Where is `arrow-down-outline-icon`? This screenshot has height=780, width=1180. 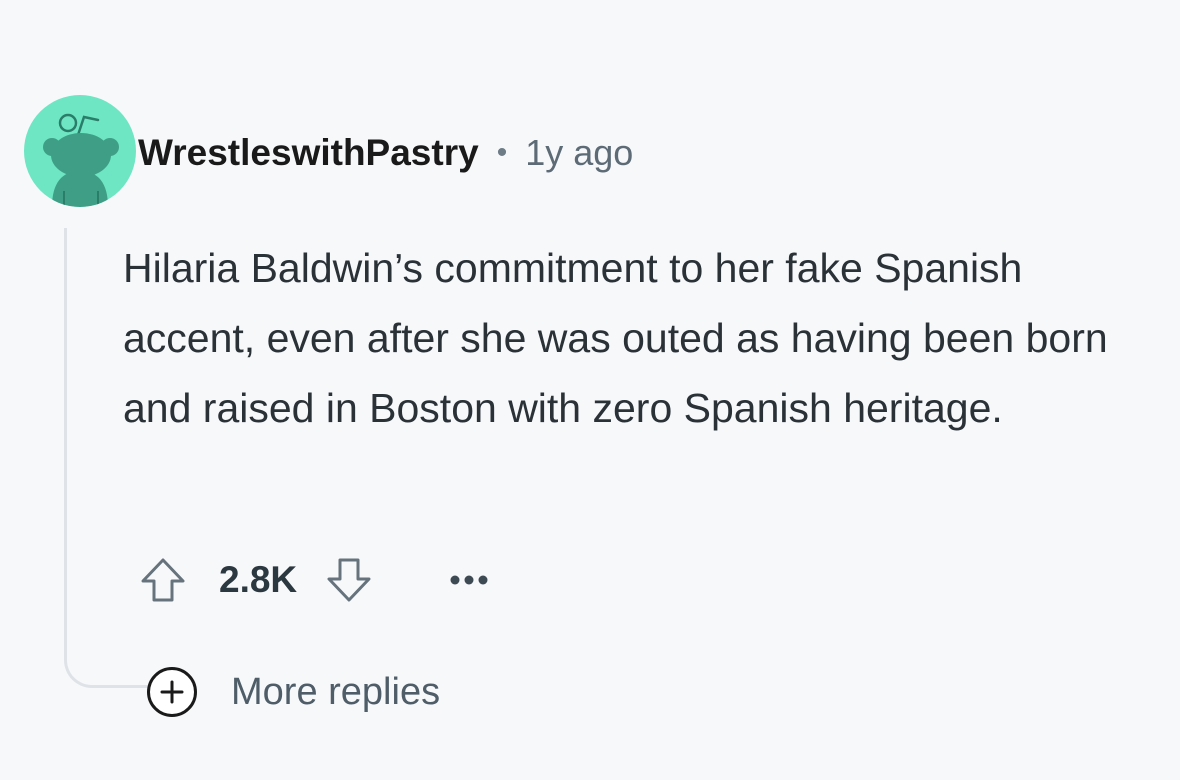
arrow-down-outline-icon is located at coordinates (349, 580).